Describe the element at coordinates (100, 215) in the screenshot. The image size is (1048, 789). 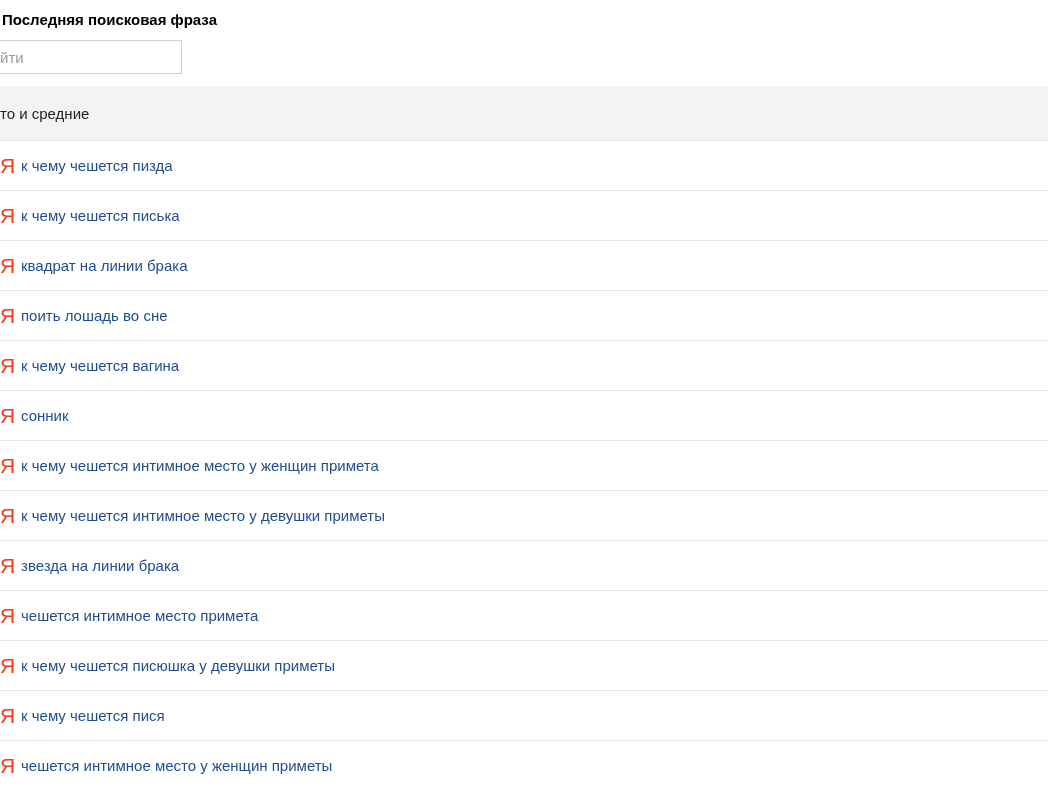
I see `search-phrase-link: к чему чешется писька` at that location.